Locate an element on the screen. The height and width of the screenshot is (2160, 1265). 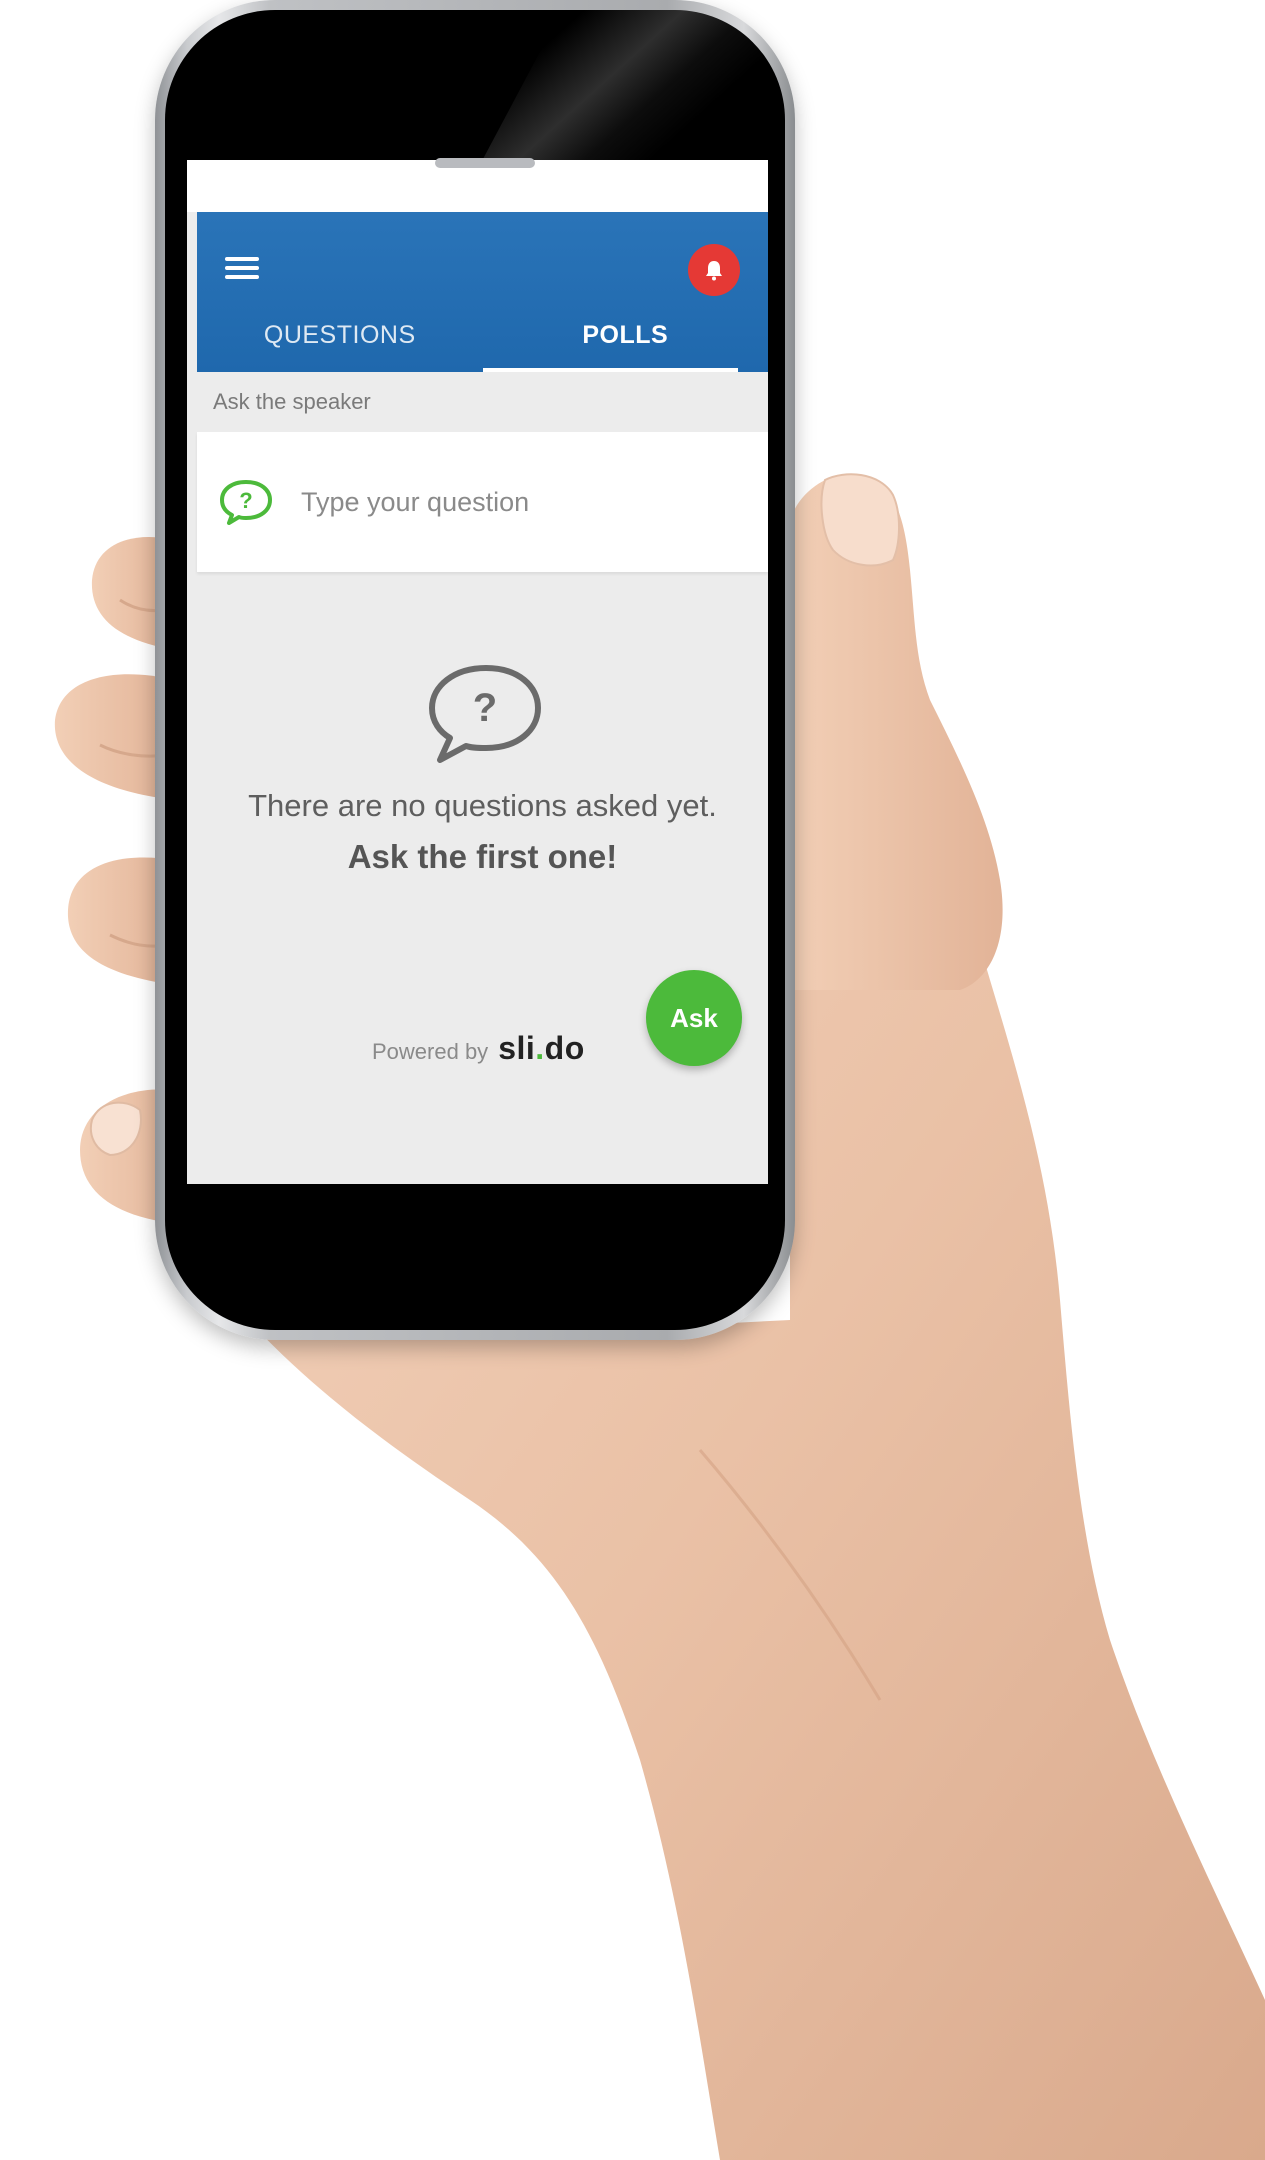
ask-button: Ask is located at coordinates (694, 1018).